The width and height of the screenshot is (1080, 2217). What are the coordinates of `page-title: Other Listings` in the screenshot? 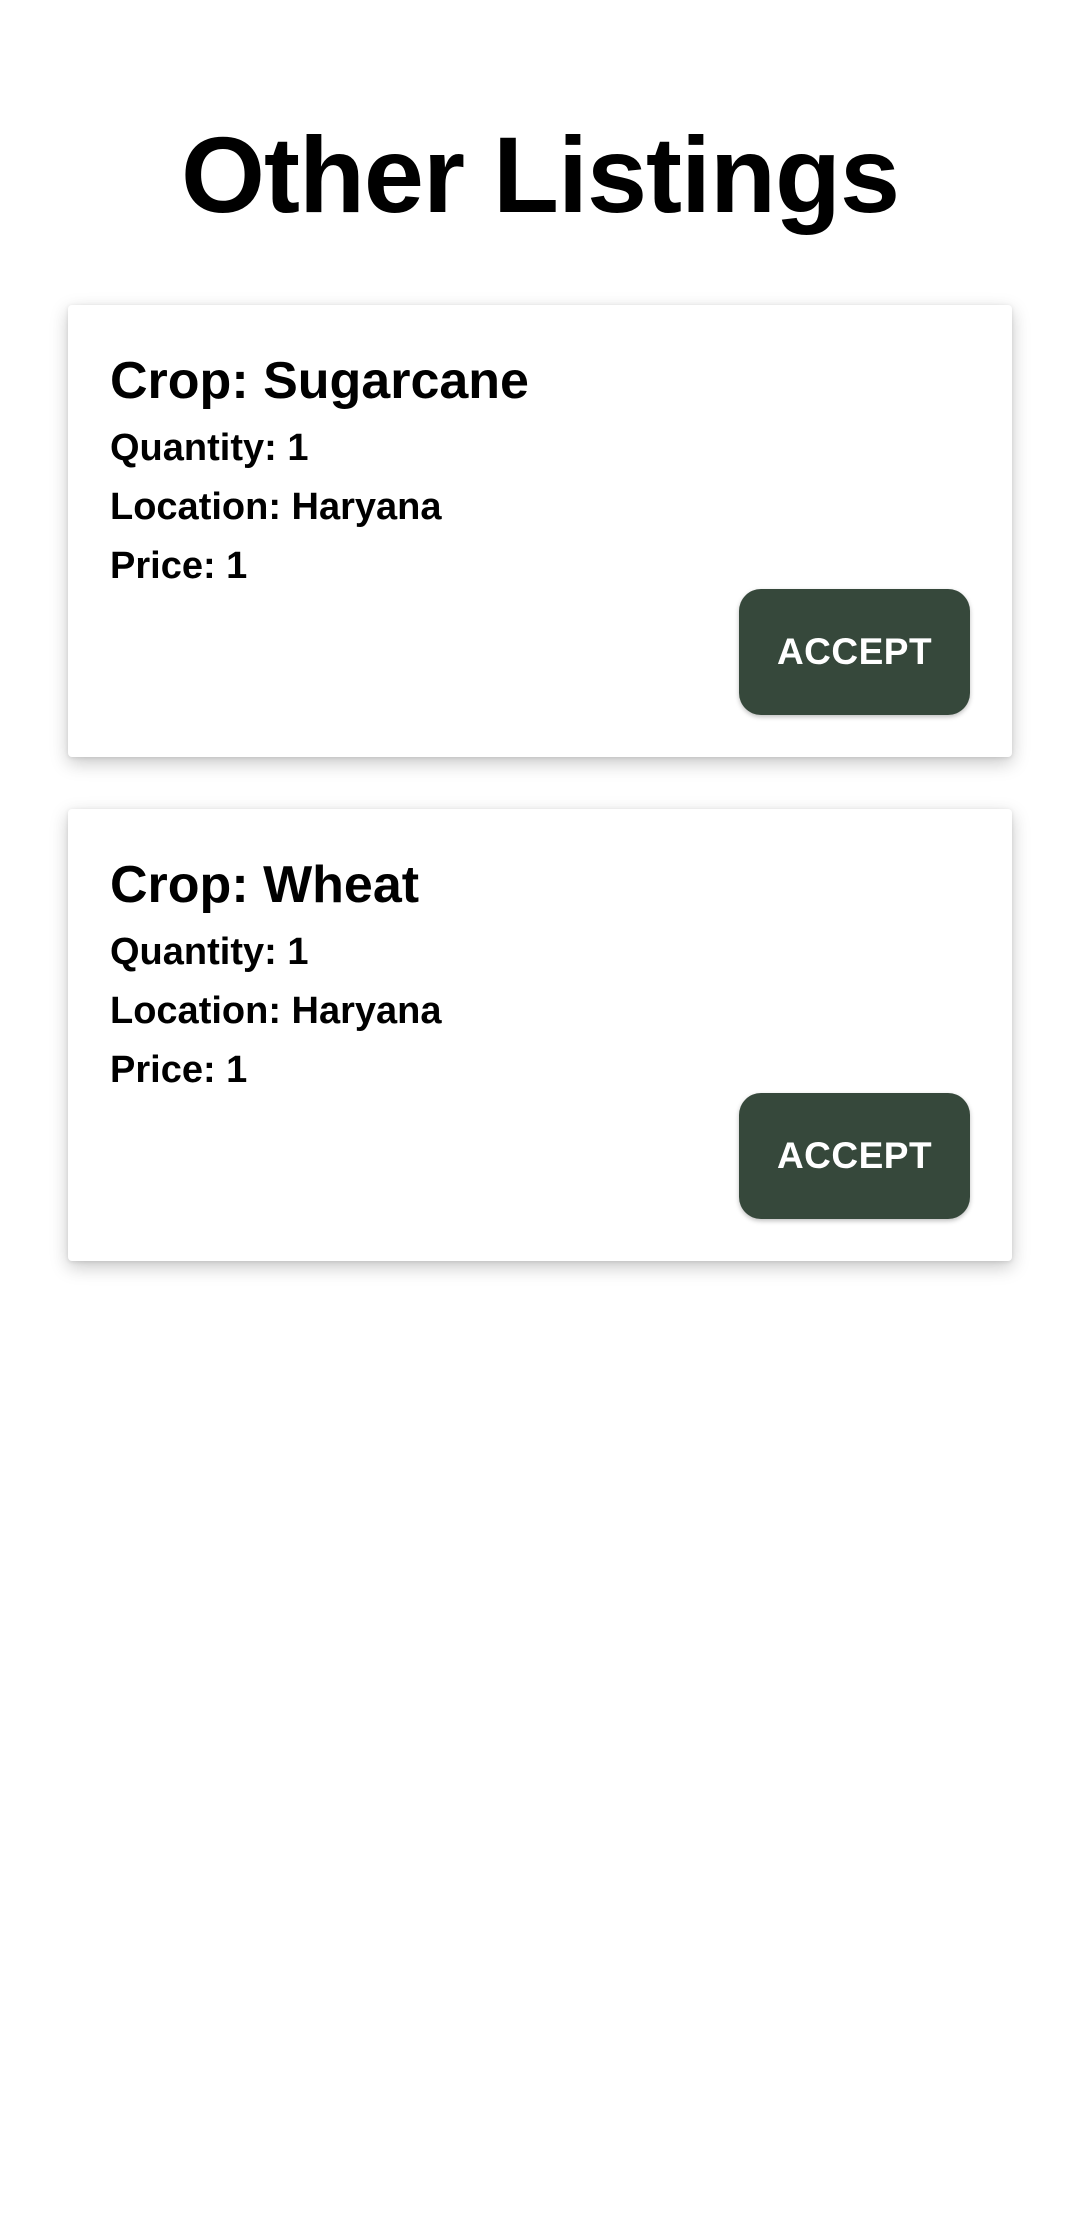 It's located at (540, 174).